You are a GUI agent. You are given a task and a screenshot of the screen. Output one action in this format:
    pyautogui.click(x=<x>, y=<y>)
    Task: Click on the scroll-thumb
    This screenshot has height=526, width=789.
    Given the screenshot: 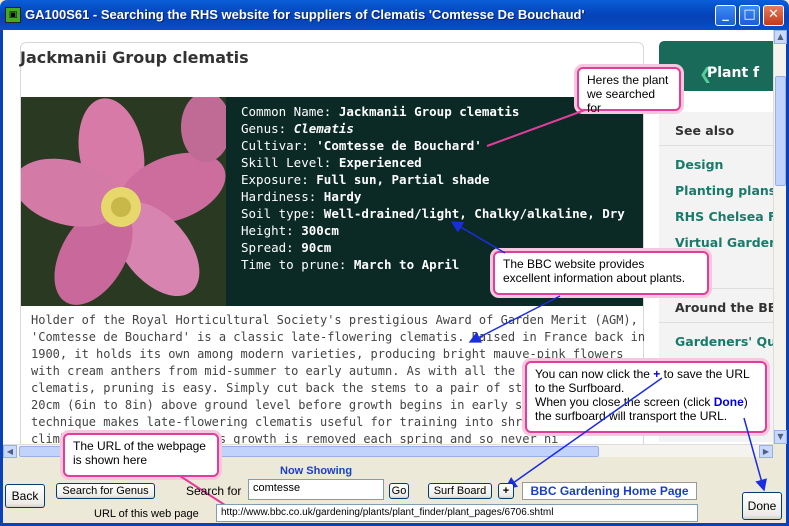 What is the action you would take?
    pyautogui.click(x=780, y=131)
    